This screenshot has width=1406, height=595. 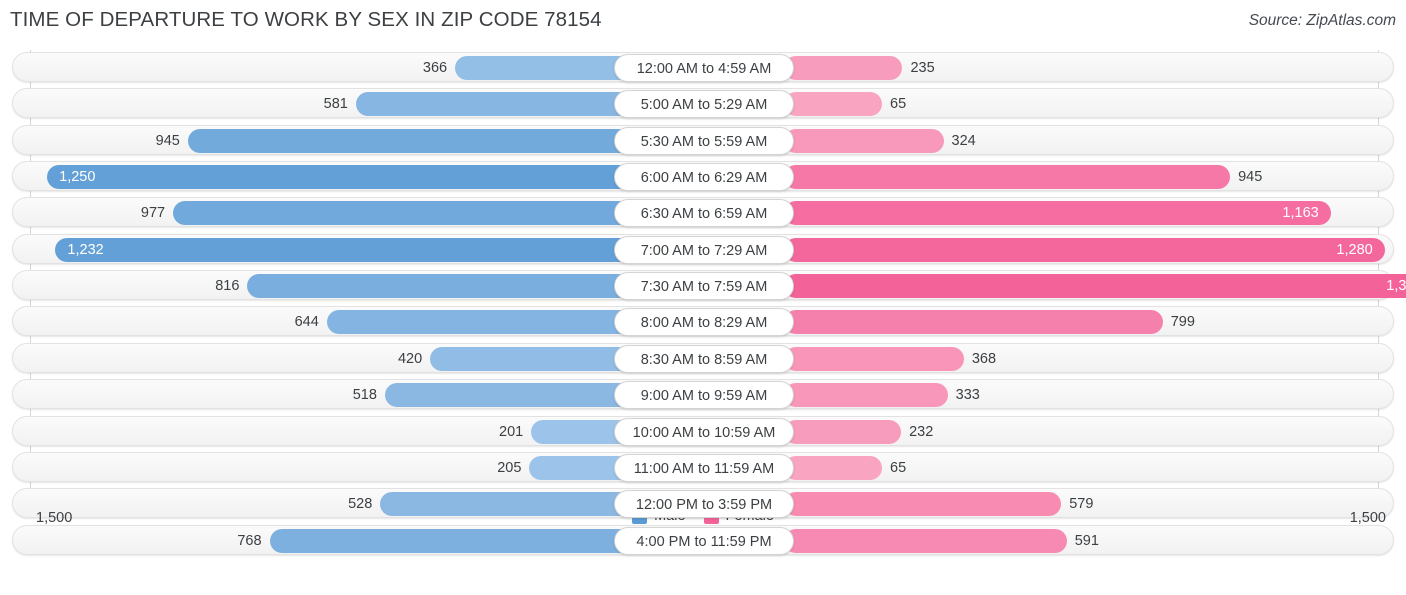 I want to click on bar-track: 1,232 1,280 7:00 AM to 7:29 AM, so click(x=704, y=250).